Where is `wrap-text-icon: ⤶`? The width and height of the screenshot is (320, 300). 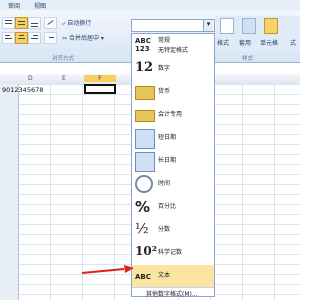 wrap-text-icon: ⤶ is located at coordinates (64, 23).